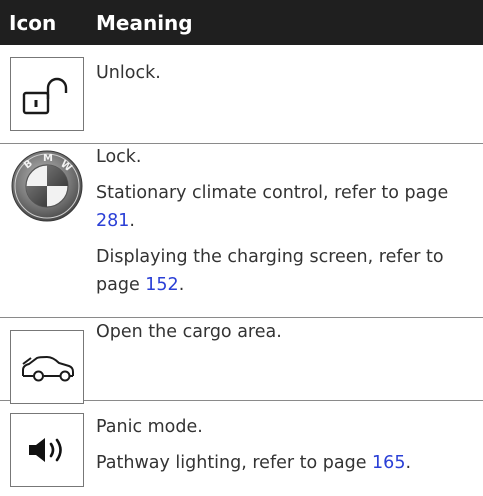 This screenshot has height=496, width=483. What do you see at coordinates (254, 463) in the screenshot?
I see `meaning-text-with-ref: Pathway lighting, refer to page 165.` at bounding box center [254, 463].